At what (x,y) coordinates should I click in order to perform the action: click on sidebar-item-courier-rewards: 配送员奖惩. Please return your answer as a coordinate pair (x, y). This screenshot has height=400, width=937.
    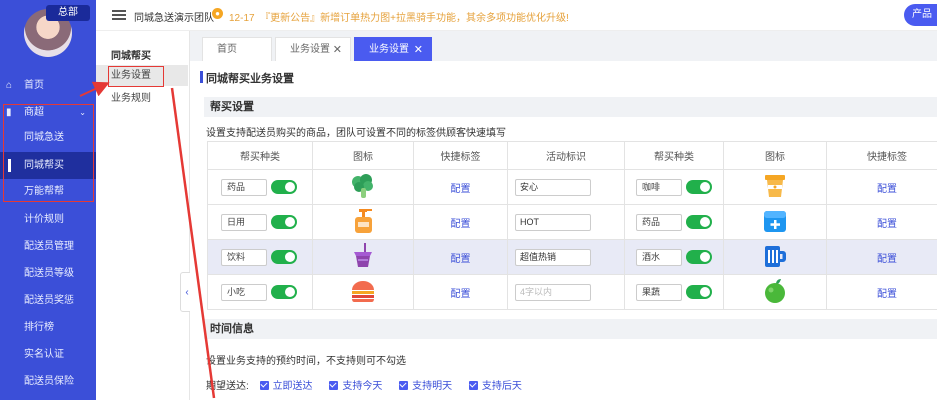
    Looking at the image, I should click on (48, 300).